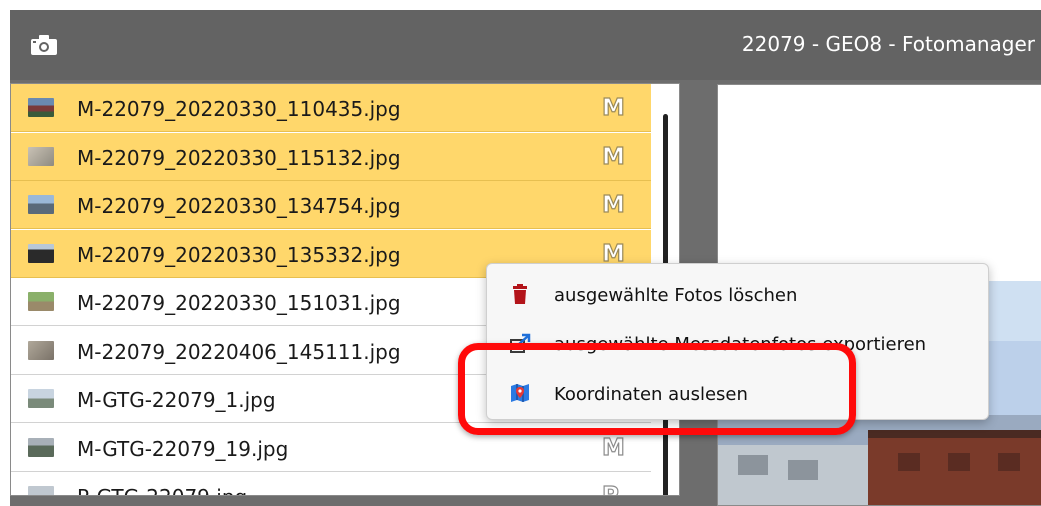 The image size is (1041, 506). Describe the element at coordinates (888, 44) in the screenshot. I see `window-title: 22079 - GEO8 - Fotomanager` at that location.